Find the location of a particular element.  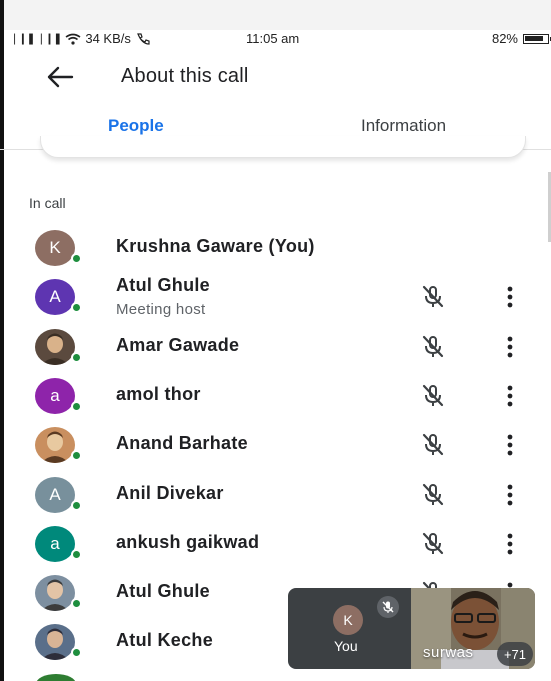

wifi-icon is located at coordinates (73, 39).